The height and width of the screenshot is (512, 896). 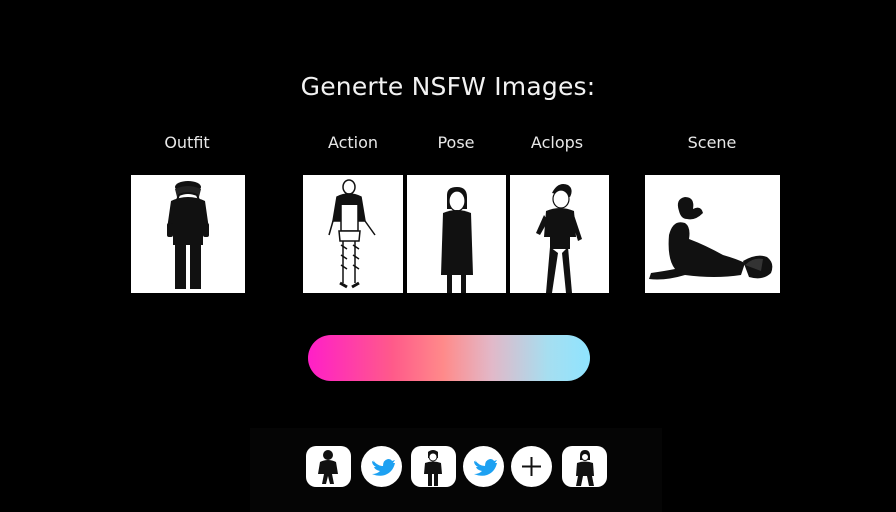 I want to click on action-figure-image, so click(x=352, y=234).